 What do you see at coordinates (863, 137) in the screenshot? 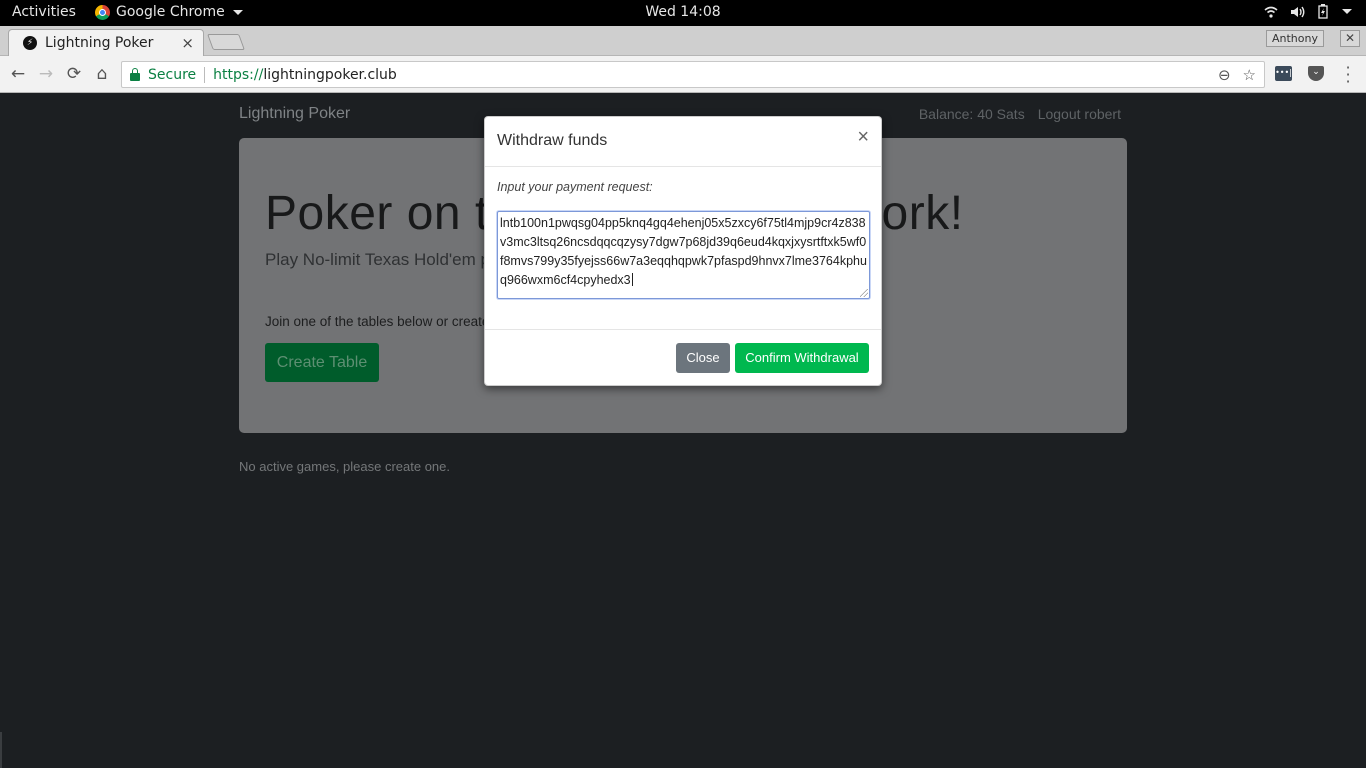
I see `close-icon: ×` at bounding box center [863, 137].